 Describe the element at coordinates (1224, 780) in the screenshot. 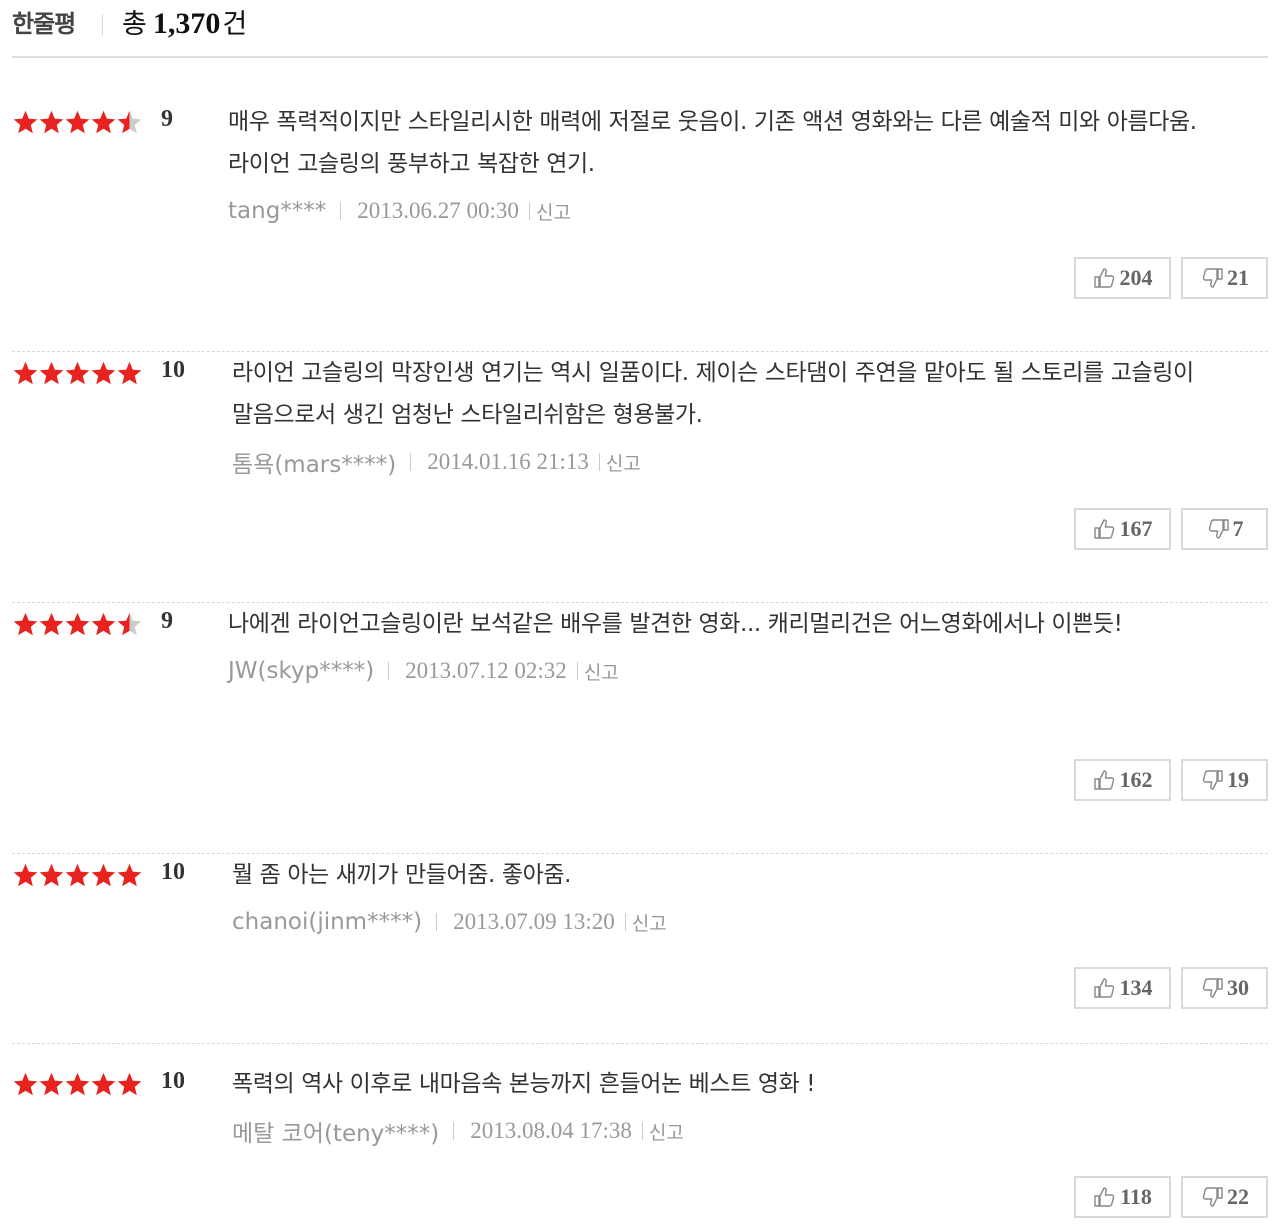

I see `dislike-button: 19` at that location.